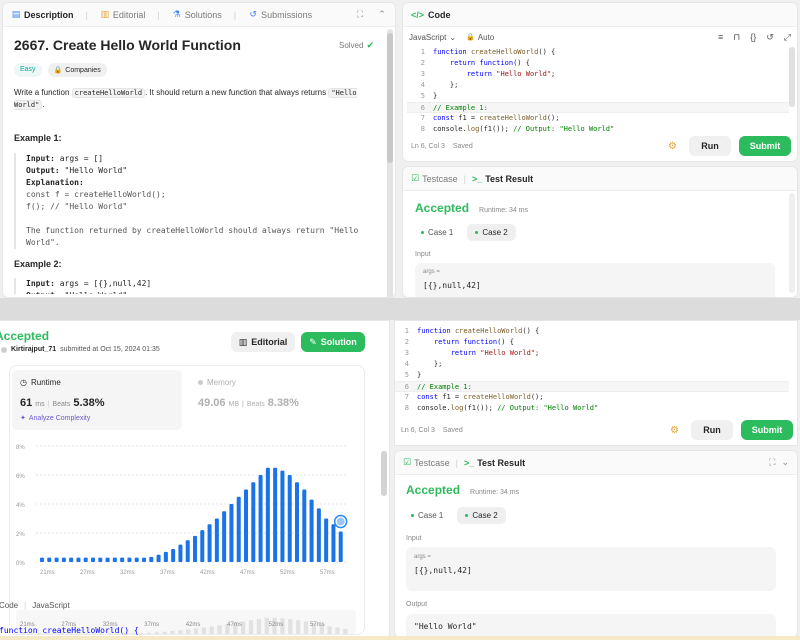 The image size is (800, 640). I want to click on memory-card: Memory 49.06 MB | Beats 8.38%, so click(275, 400).